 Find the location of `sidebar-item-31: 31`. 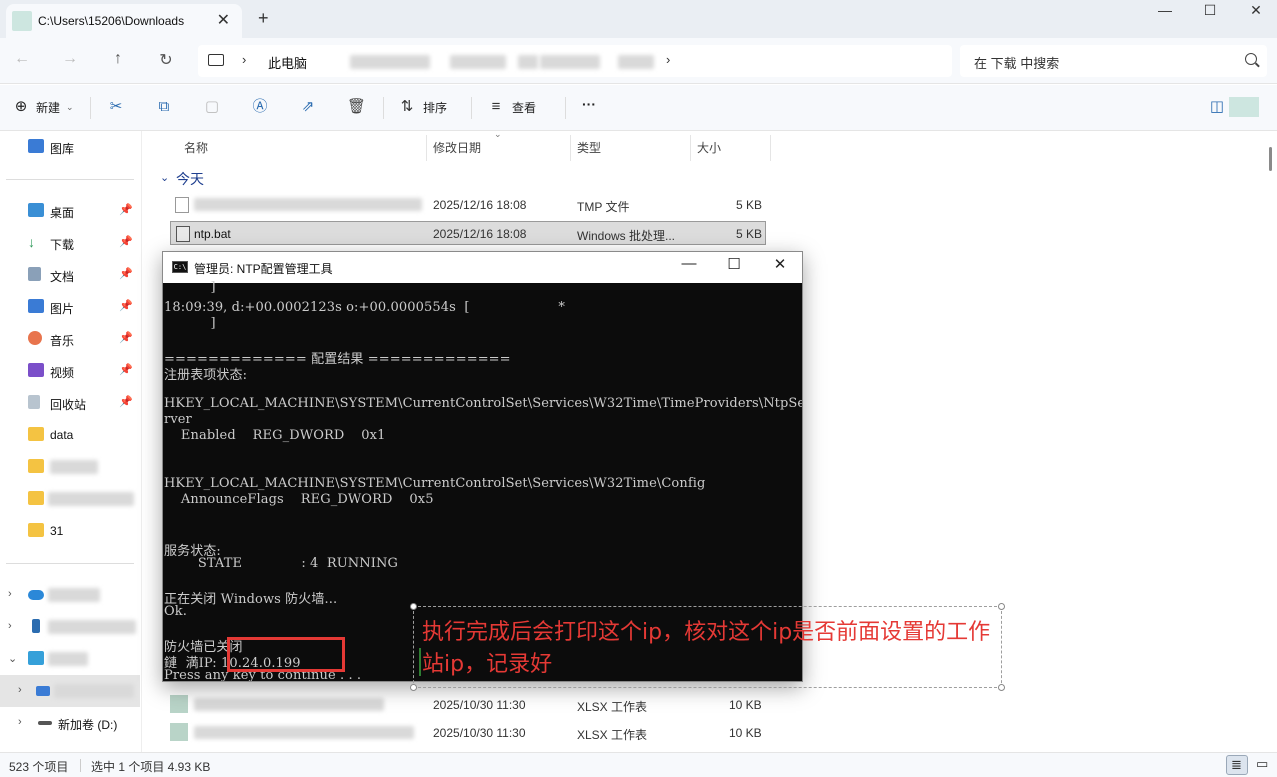

sidebar-item-31: 31 is located at coordinates (70, 531).